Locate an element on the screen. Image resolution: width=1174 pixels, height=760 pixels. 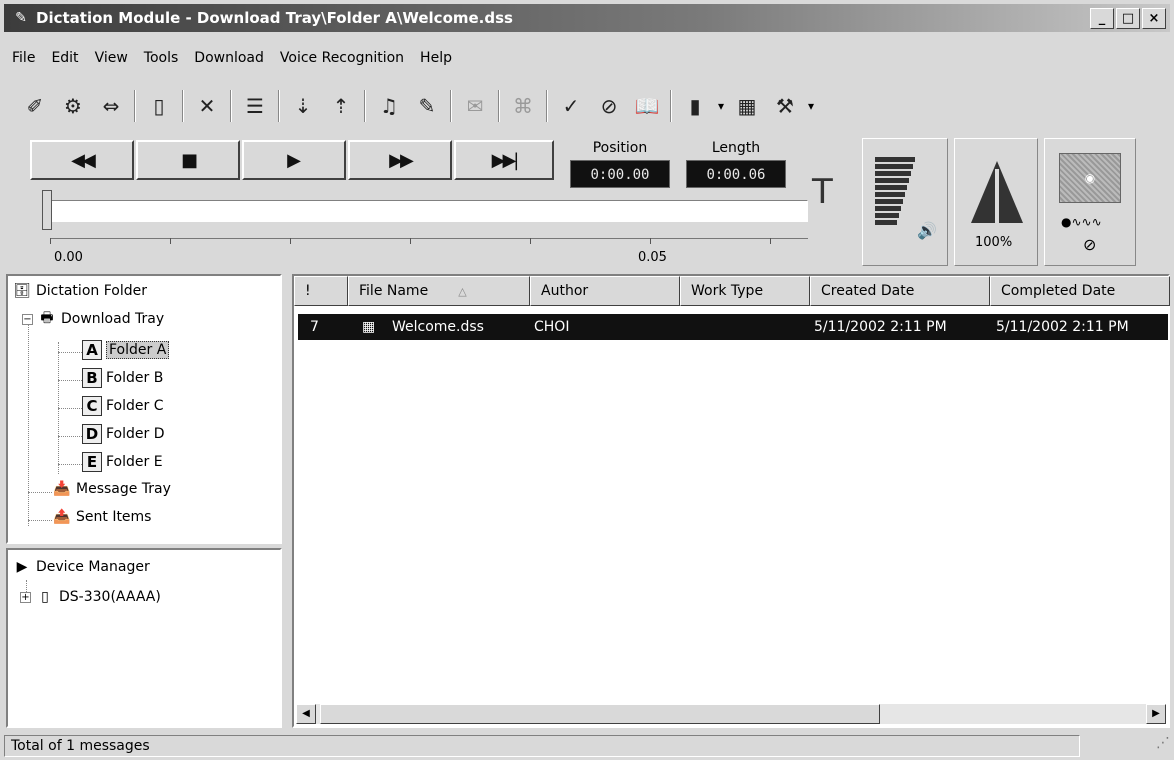
scroll-thumb is located at coordinates (600, 714).